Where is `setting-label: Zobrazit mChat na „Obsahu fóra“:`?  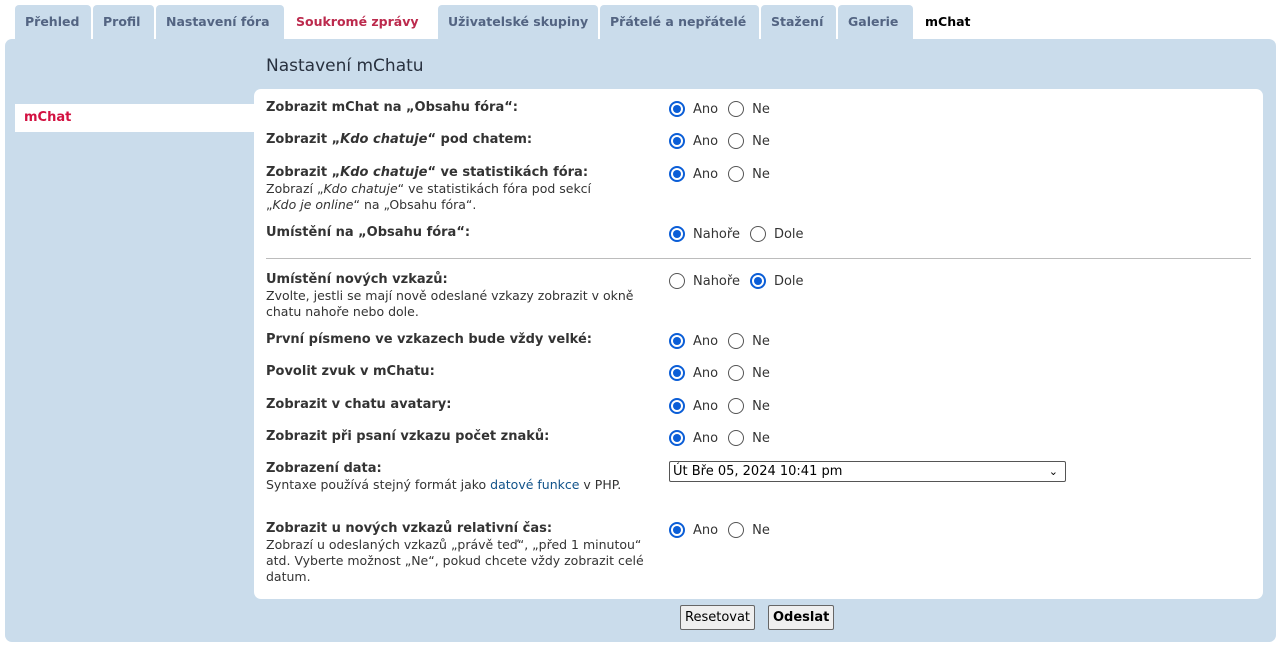
setting-label: Zobrazit mChat na „Obsahu fóra“: is located at coordinates (392, 107).